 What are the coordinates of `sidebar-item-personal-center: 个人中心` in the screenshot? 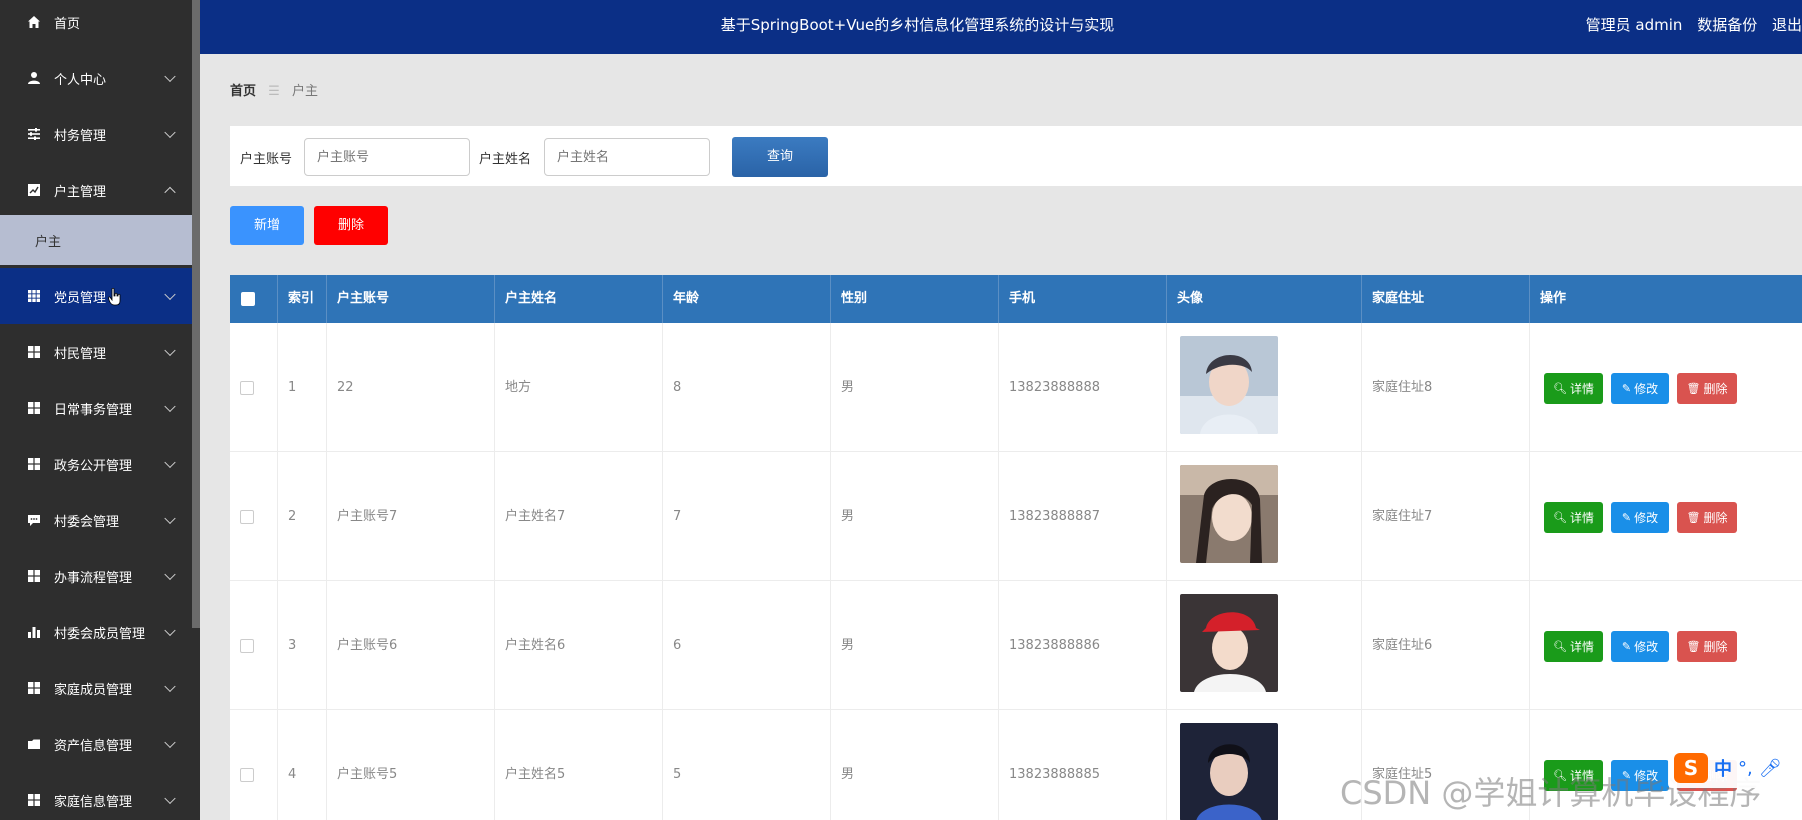 It's located at (96, 78).